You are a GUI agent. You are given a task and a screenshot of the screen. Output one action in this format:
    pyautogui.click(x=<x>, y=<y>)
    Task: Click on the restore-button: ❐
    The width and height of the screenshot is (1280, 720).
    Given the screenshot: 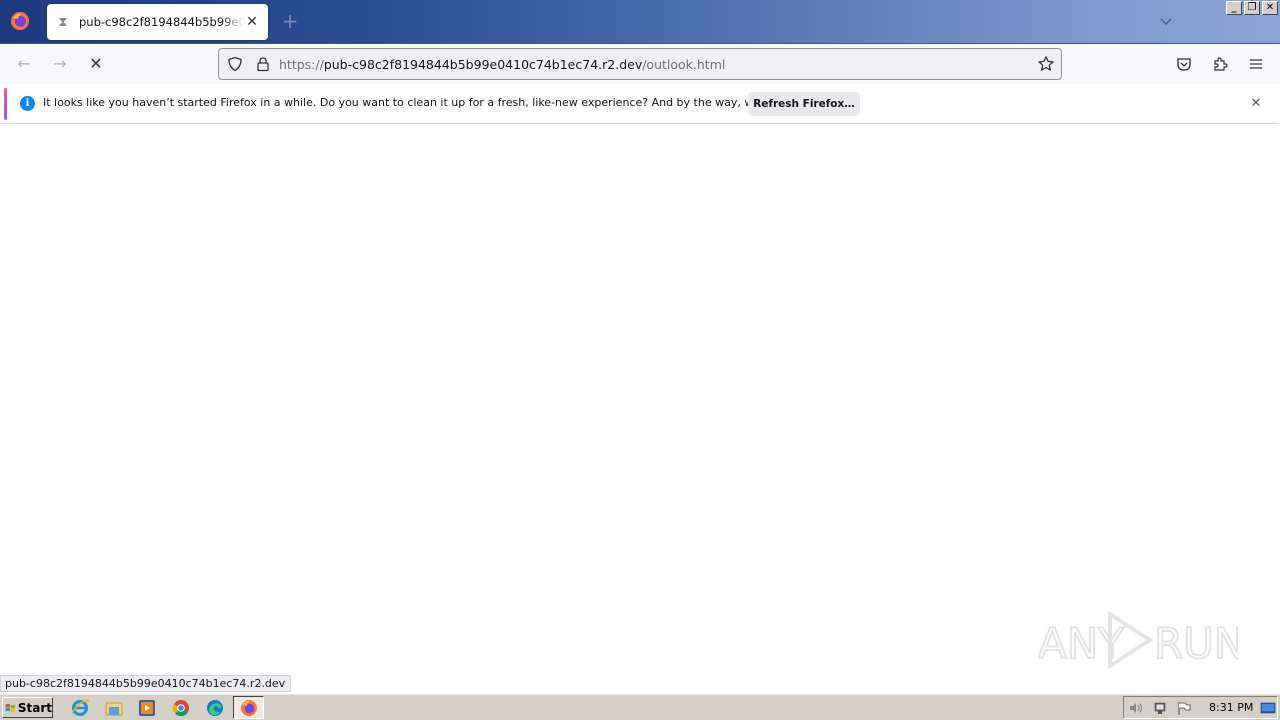 What is the action you would take?
    pyautogui.click(x=1252, y=8)
    